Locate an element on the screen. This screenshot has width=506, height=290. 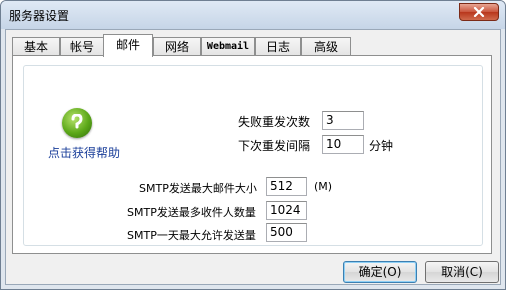
smtp-max-size-unit: (M) is located at coordinates (323, 186).